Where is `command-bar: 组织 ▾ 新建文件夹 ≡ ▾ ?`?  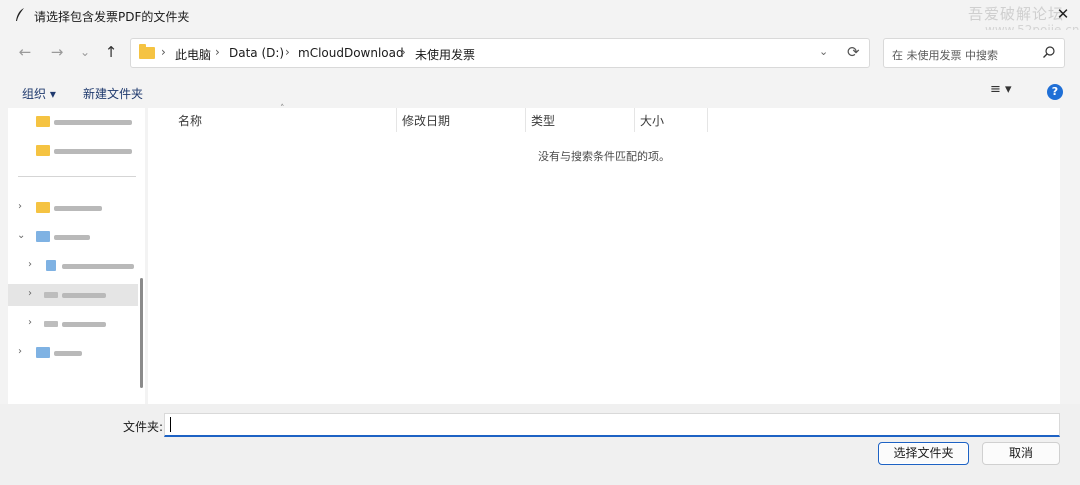
command-bar: 组织 ▾ 新建文件夹 ≡ ▾ ? is located at coordinates (540, 92).